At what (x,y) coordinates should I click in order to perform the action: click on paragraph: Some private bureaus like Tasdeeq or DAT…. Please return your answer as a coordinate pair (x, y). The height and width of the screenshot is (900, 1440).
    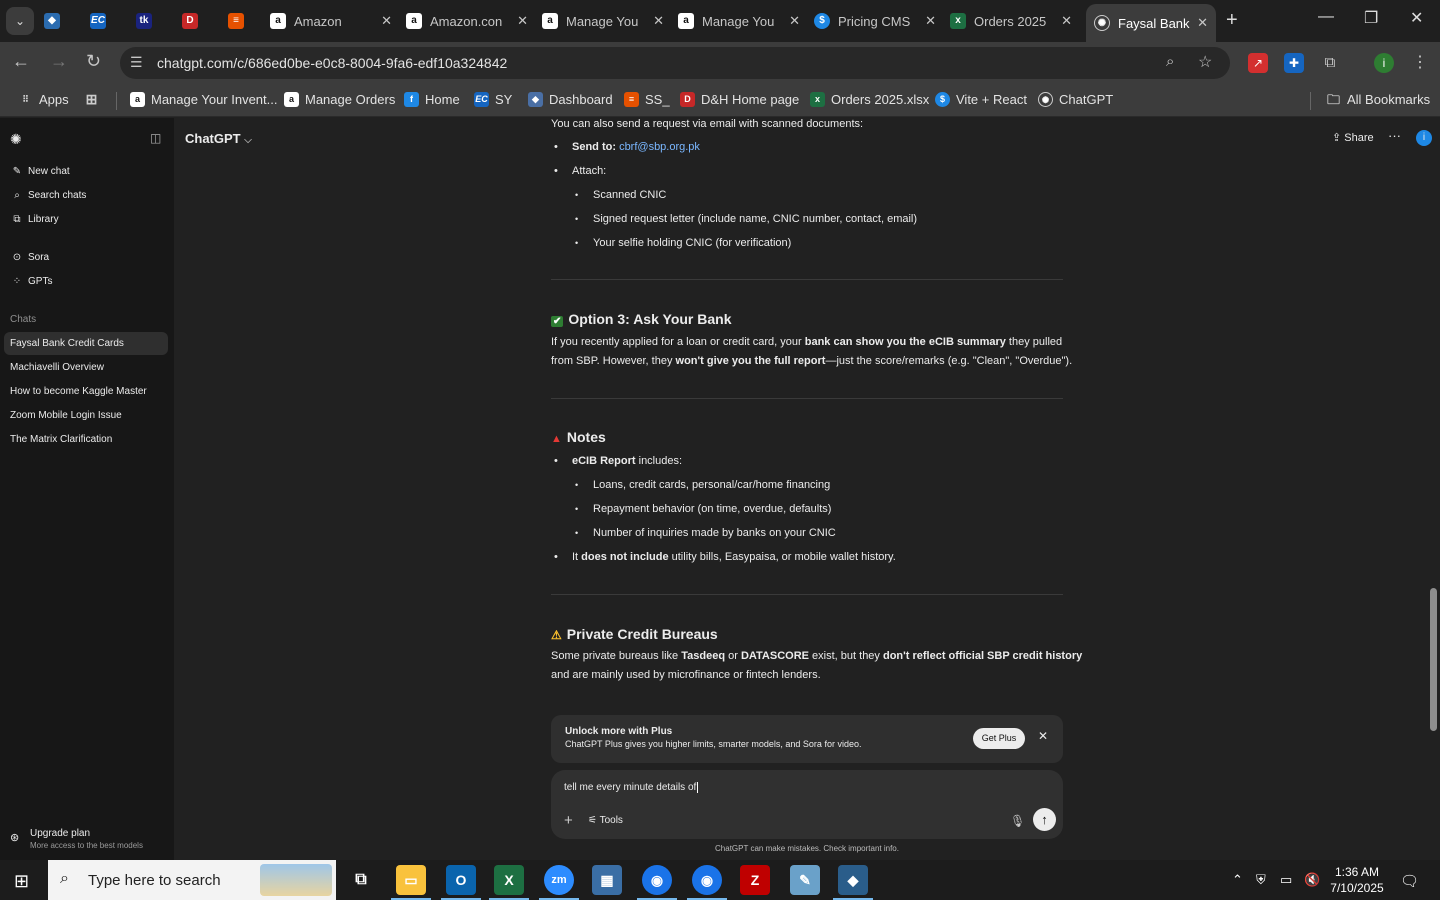
    Looking at the image, I should click on (816, 656).